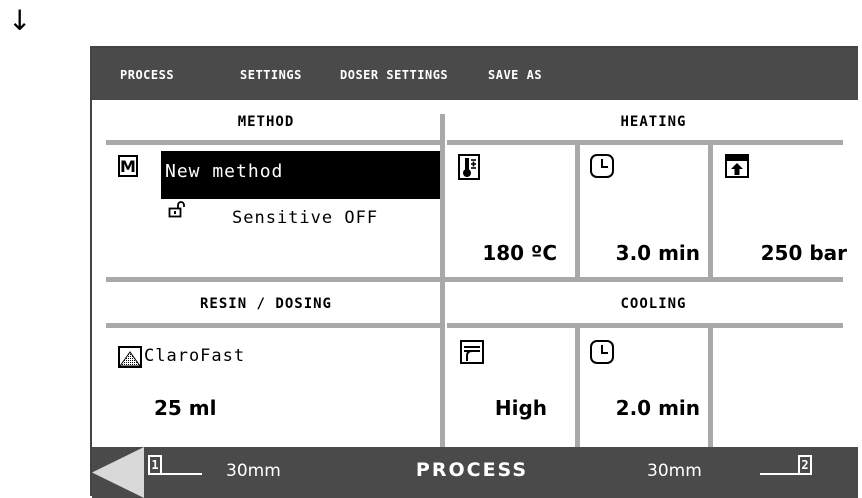  I want to click on method-badge: M, so click(128, 166).